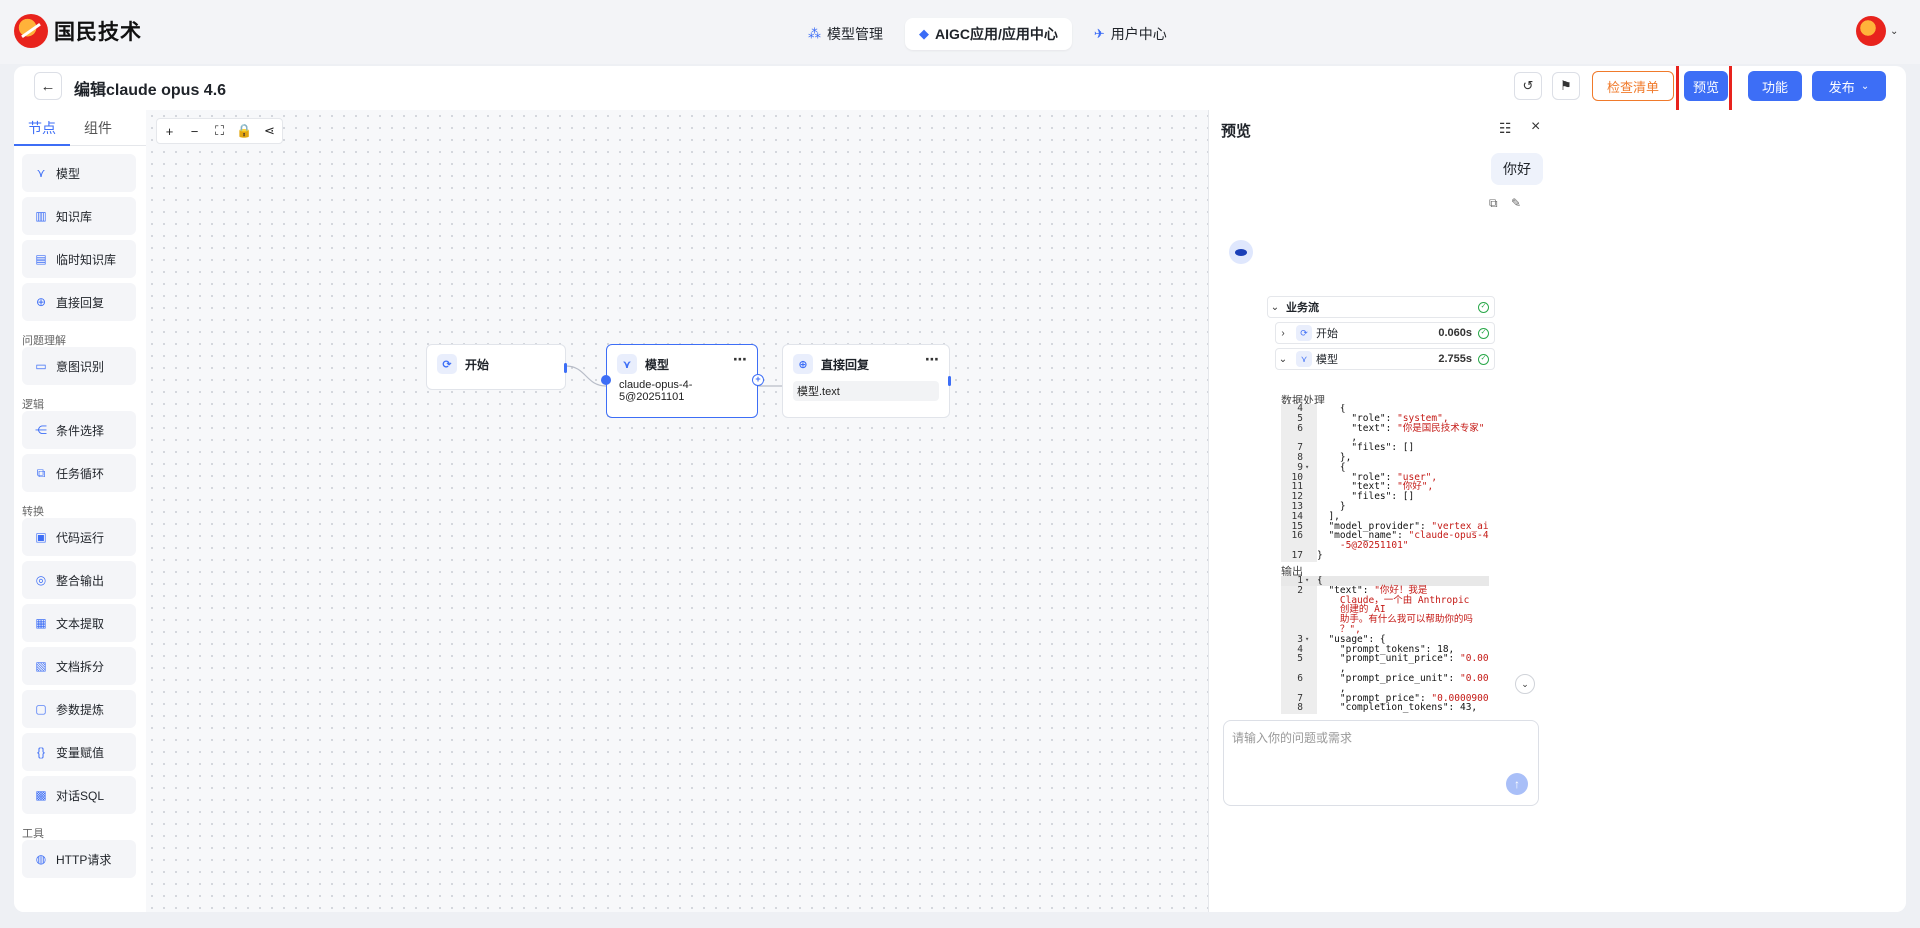 Image resolution: width=1920 pixels, height=928 pixels. I want to click on section-label-understanding: 问题理解, so click(44, 341).